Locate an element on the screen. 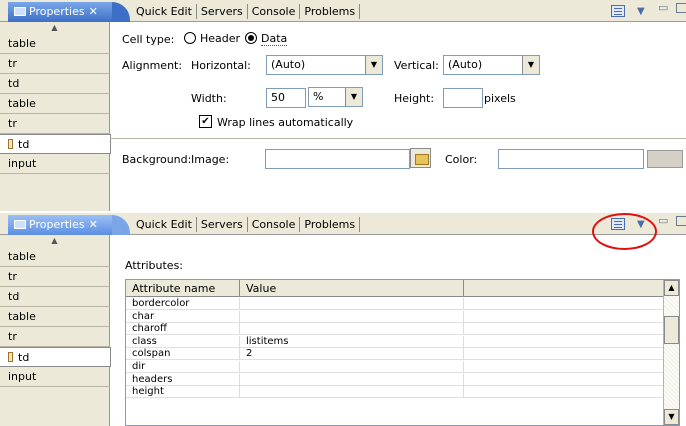 This screenshot has height=426, width=686. folder-icon is located at coordinates (420, 158).